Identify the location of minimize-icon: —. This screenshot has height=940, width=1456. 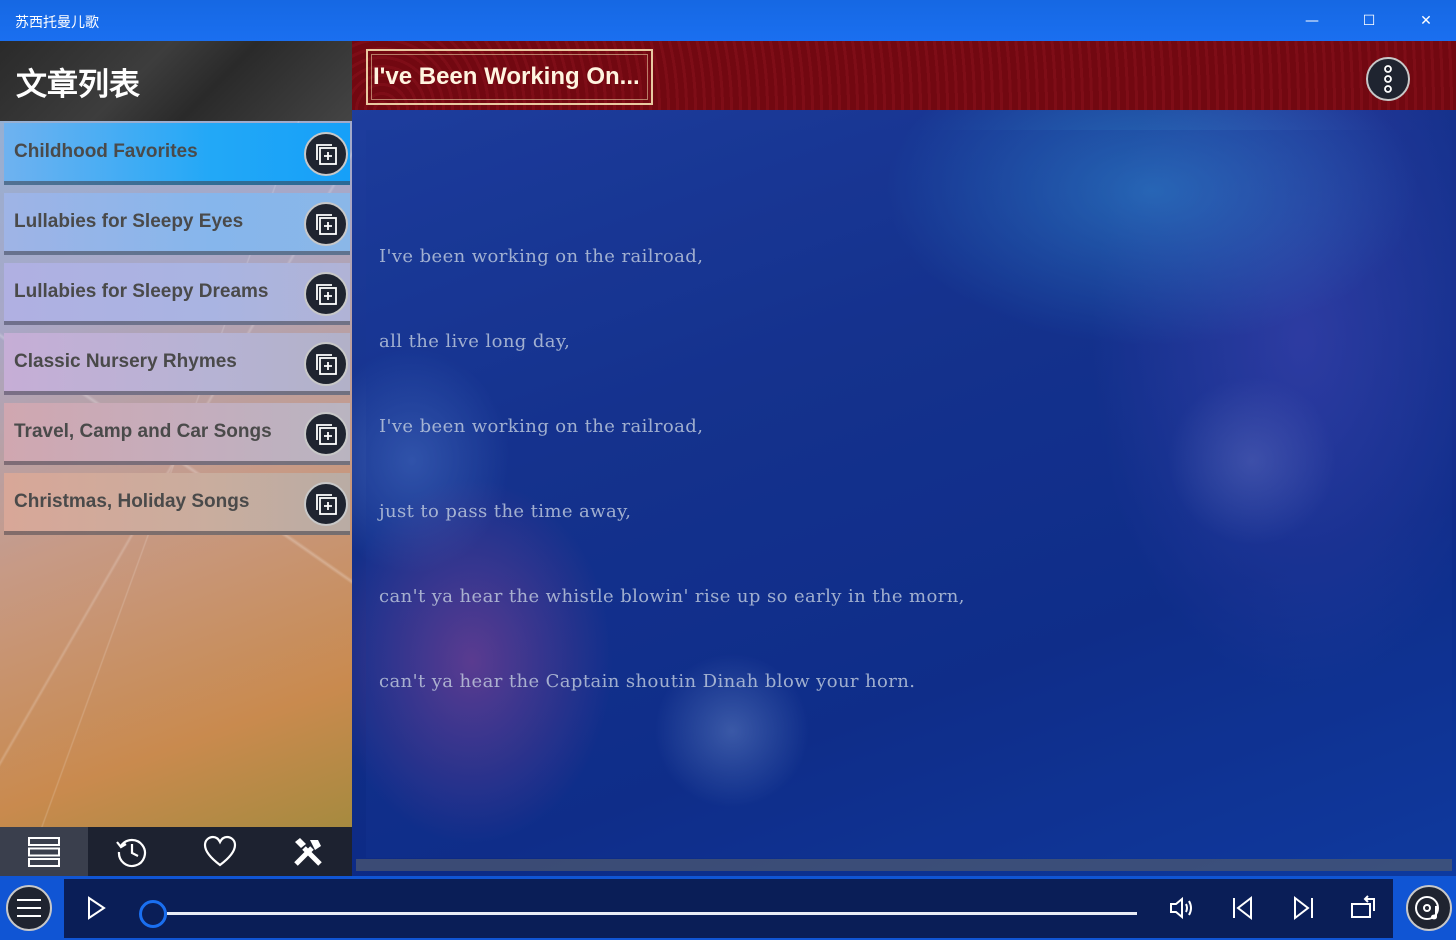
(1312, 20).